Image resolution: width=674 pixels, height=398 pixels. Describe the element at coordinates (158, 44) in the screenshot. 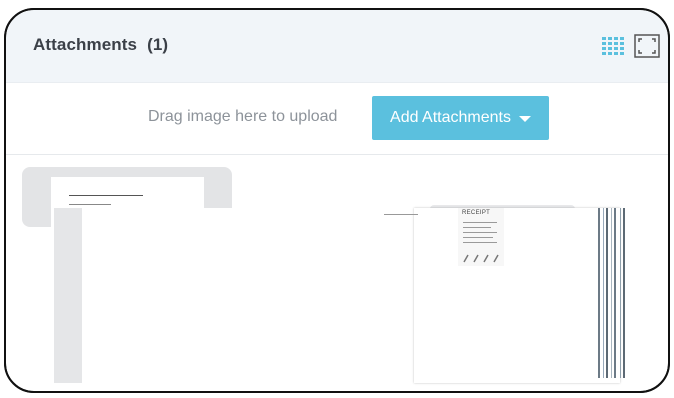

I see `attachment-count: (1)` at that location.